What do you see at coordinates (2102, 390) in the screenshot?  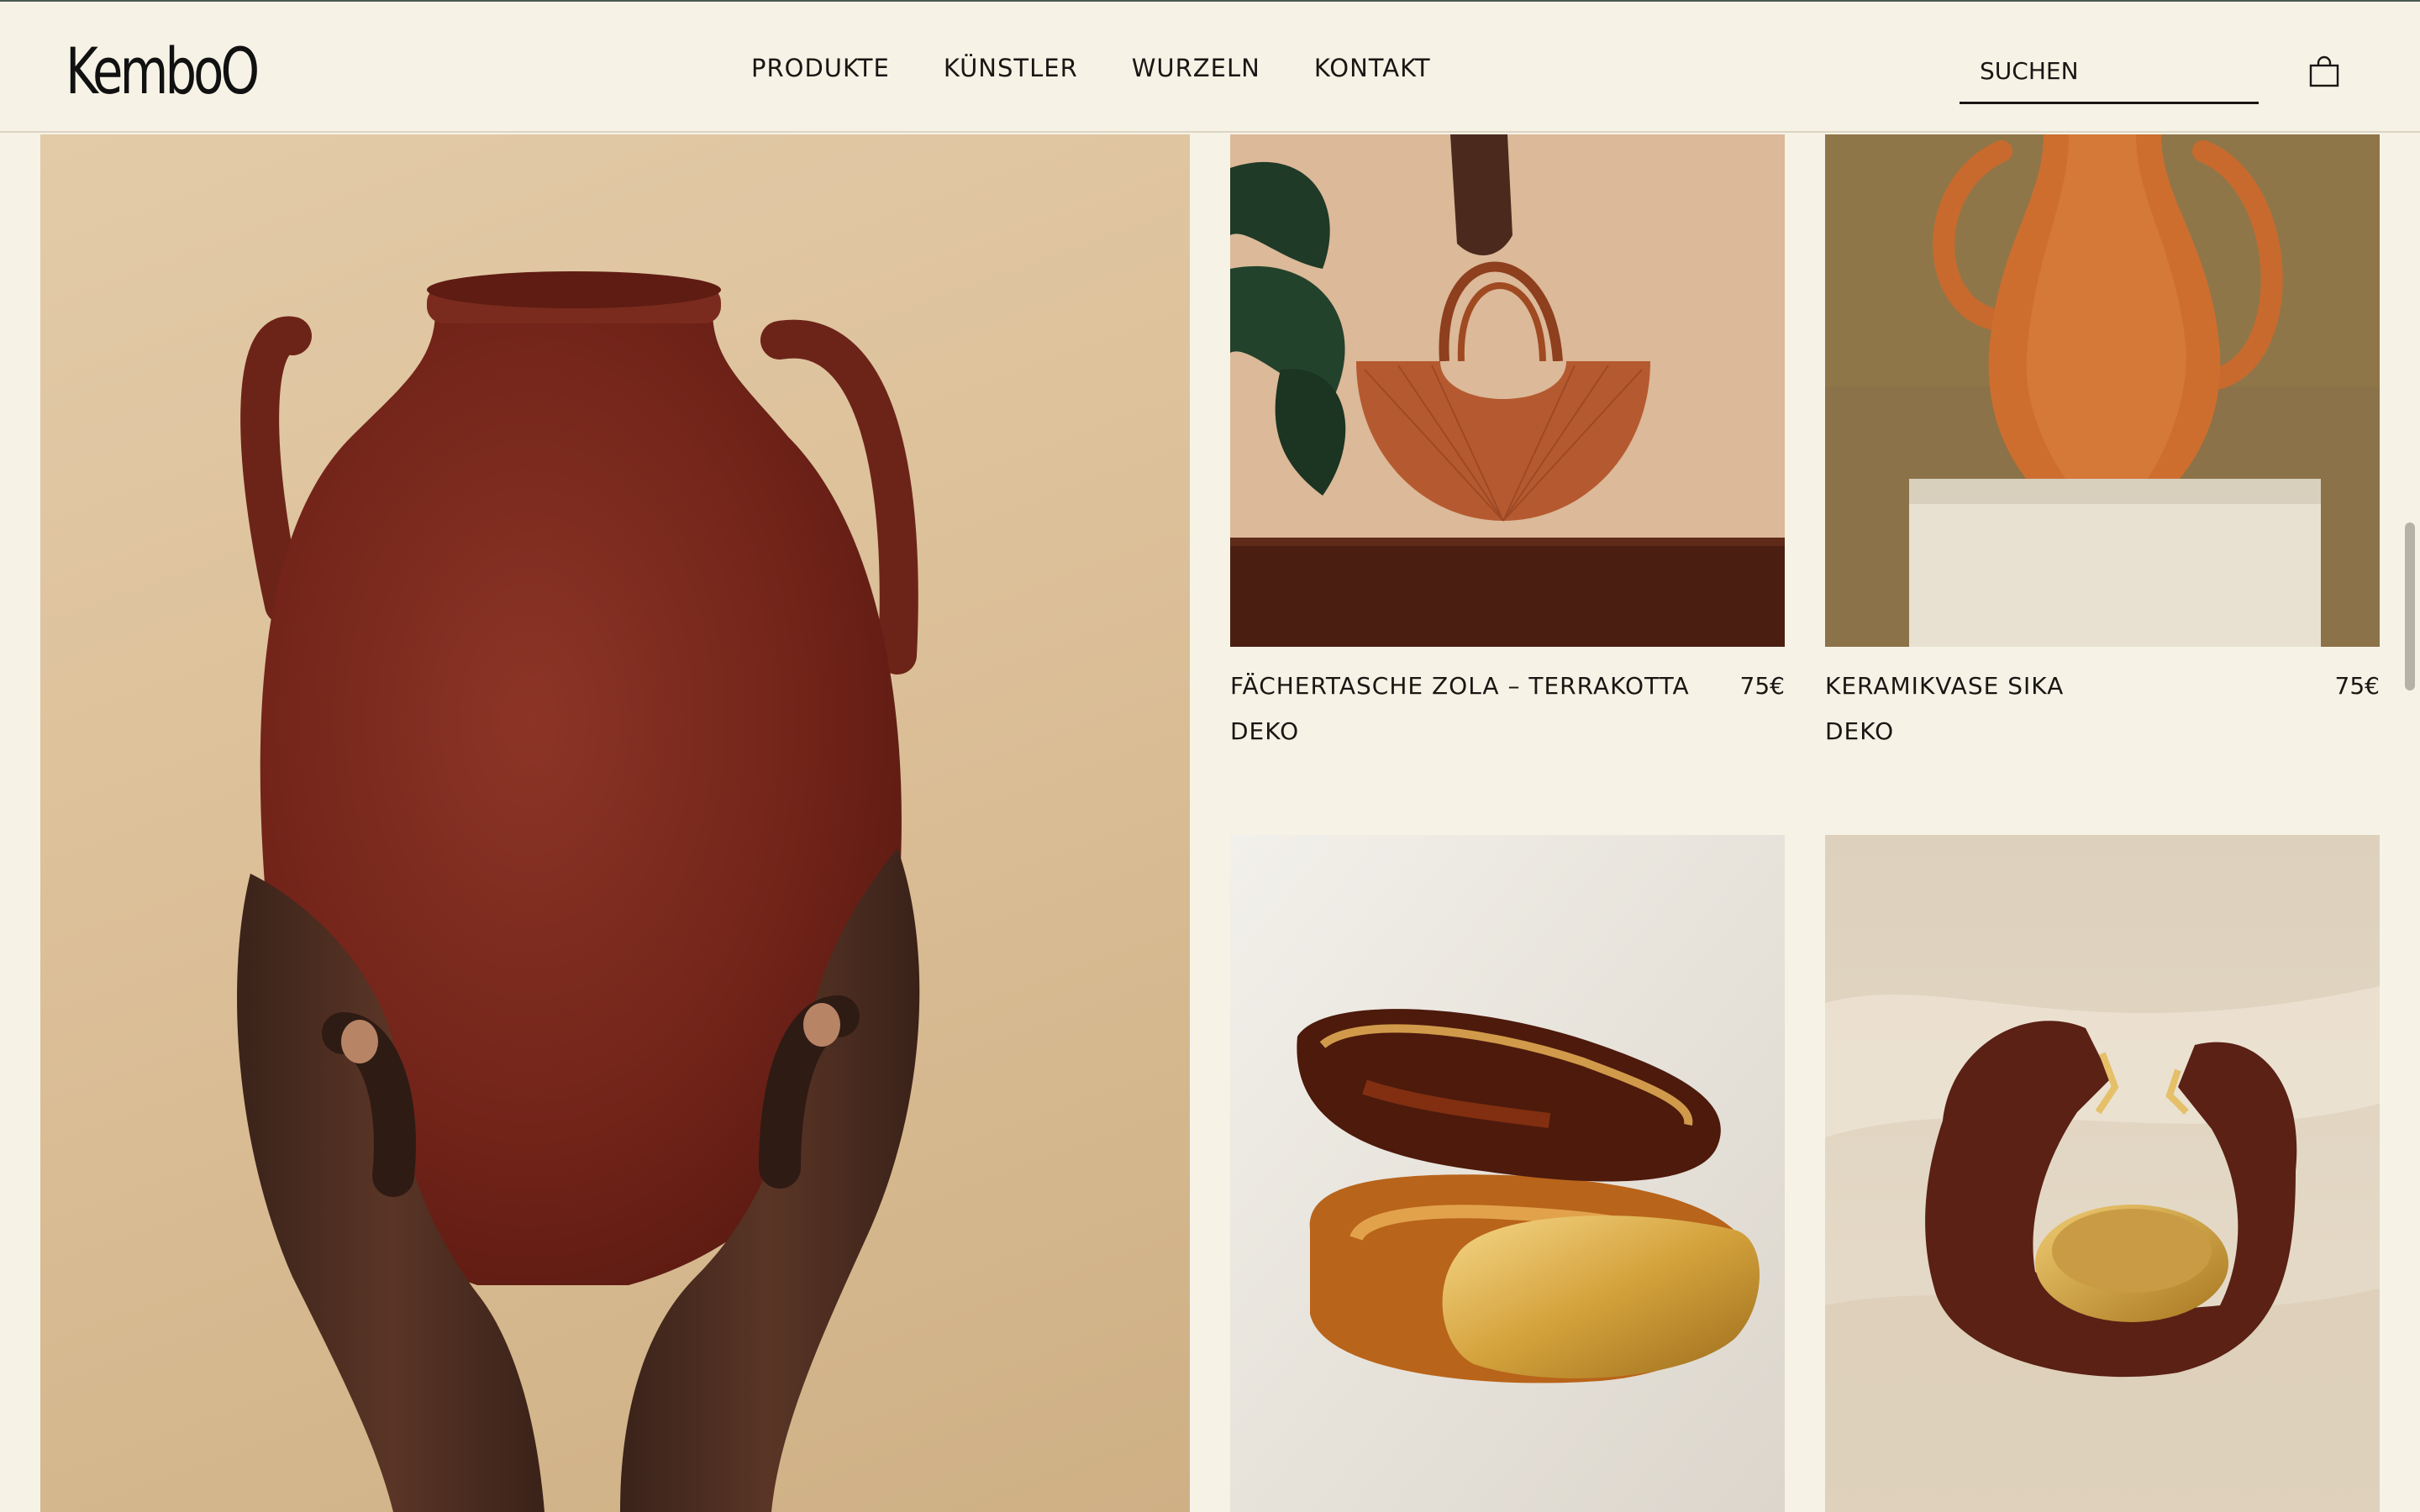 I see `product-image-ceramic-vase` at bounding box center [2102, 390].